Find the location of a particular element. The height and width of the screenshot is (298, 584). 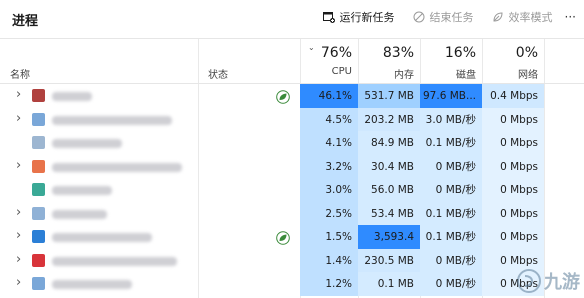

leaf-icon is located at coordinates (498, 17).